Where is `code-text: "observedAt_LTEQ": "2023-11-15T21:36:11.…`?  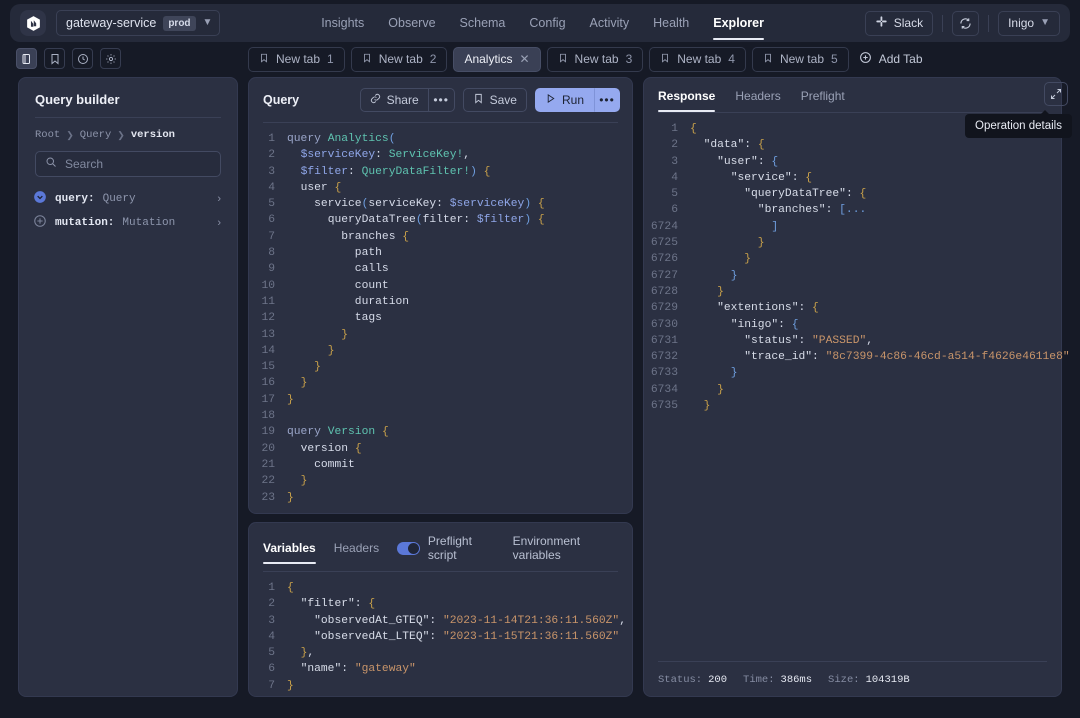
code-text: "observedAt_LTEQ": "2023-11-15T21:36:11.… is located at coordinates (467, 636).